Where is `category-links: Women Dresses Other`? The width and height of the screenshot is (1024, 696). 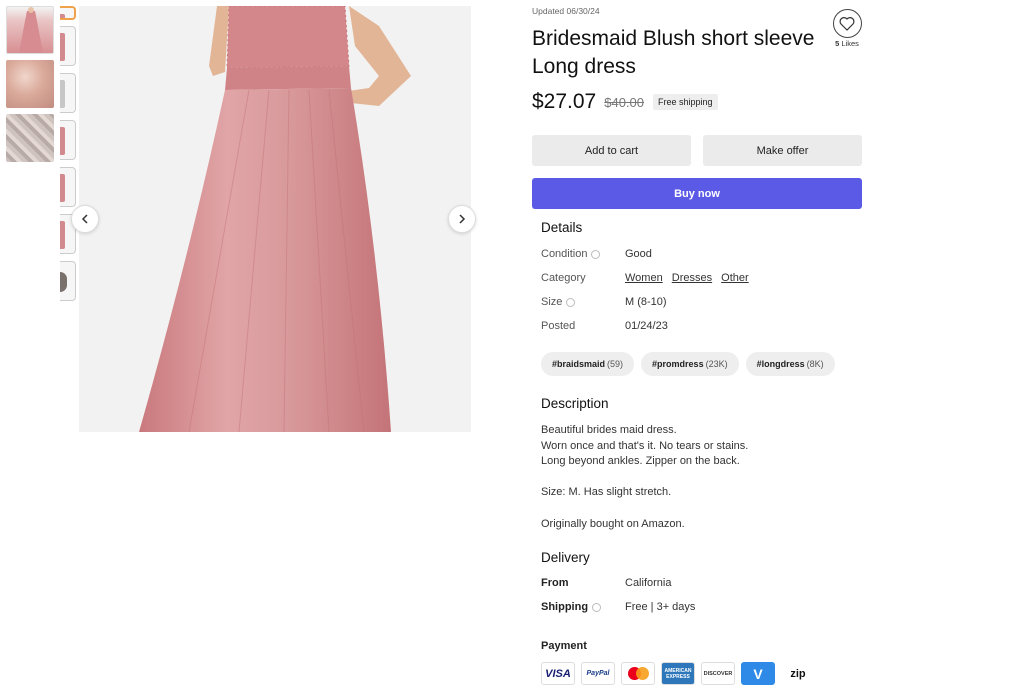 category-links: Women Dresses Other is located at coordinates (690, 278).